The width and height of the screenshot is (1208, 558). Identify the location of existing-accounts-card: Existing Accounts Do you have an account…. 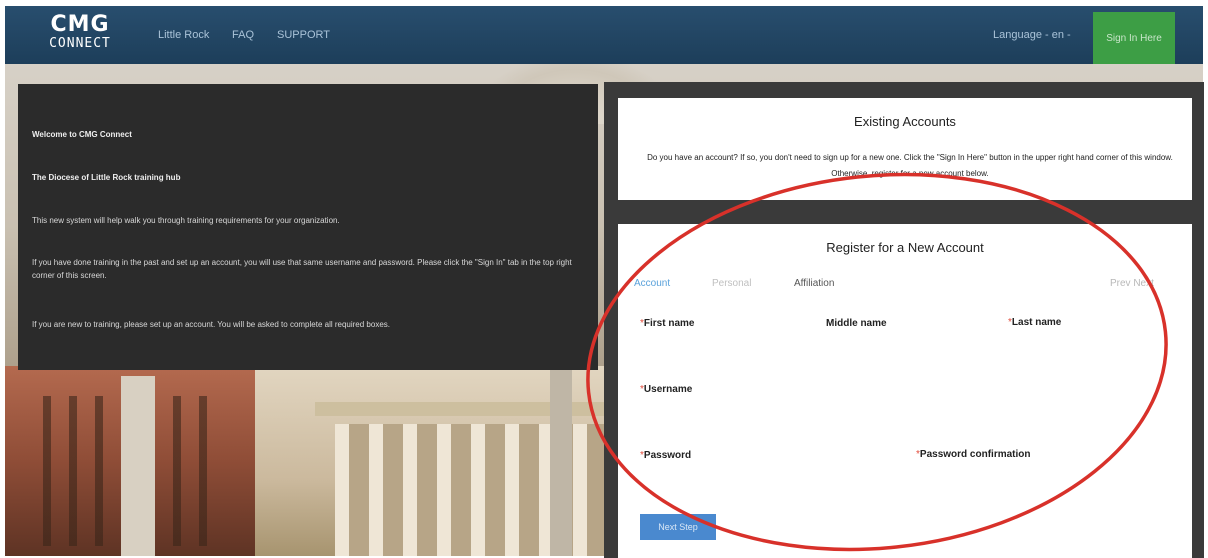
(905, 149).